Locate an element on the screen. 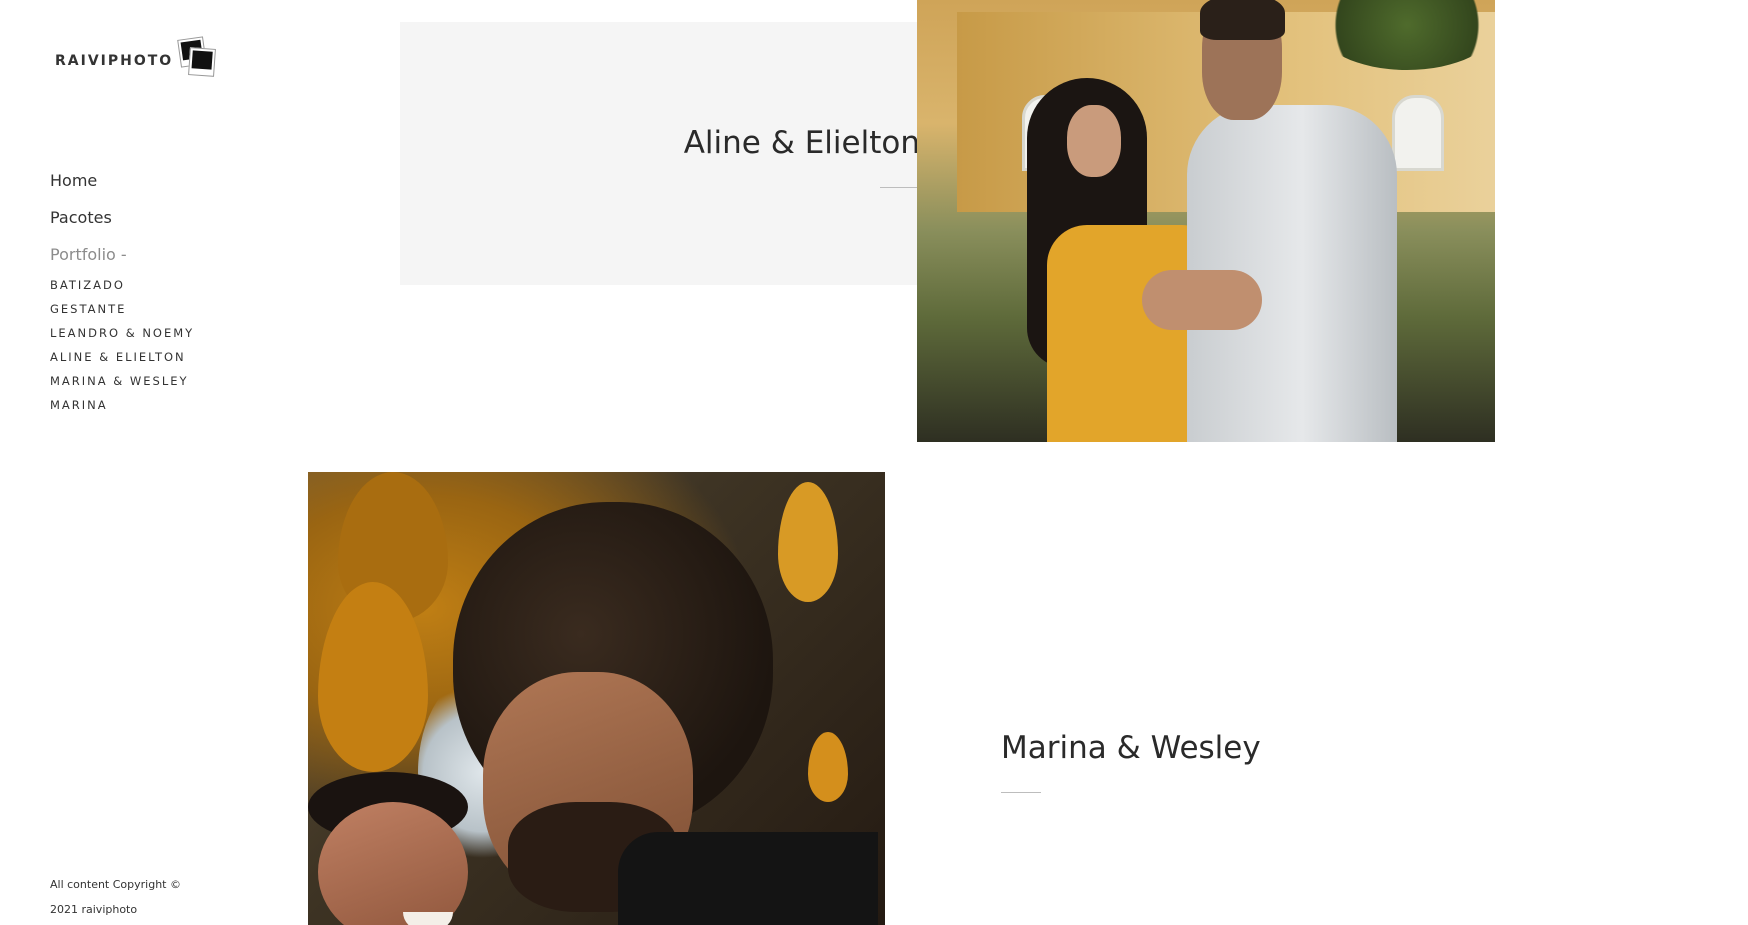 The height and width of the screenshot is (925, 1748). nav-item-portfolio: Portfolio - is located at coordinates (122, 255).